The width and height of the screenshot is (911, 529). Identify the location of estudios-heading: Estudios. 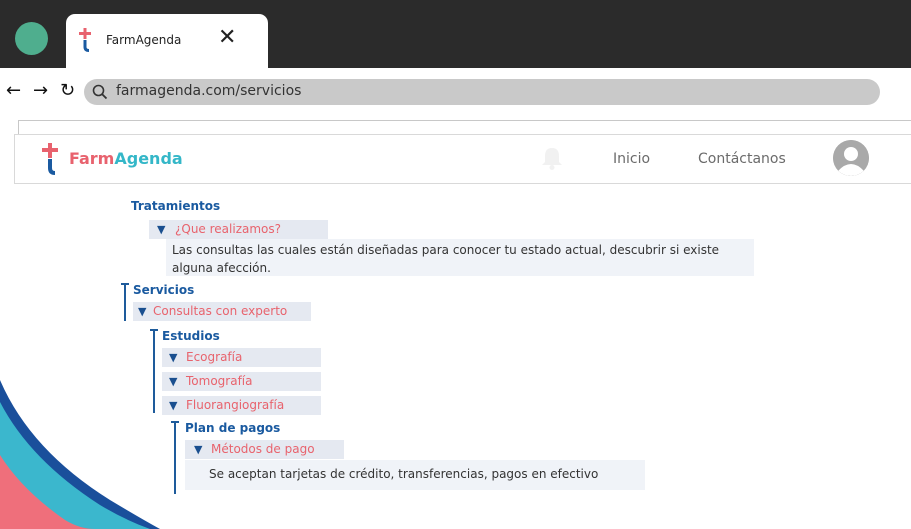
(191, 336).